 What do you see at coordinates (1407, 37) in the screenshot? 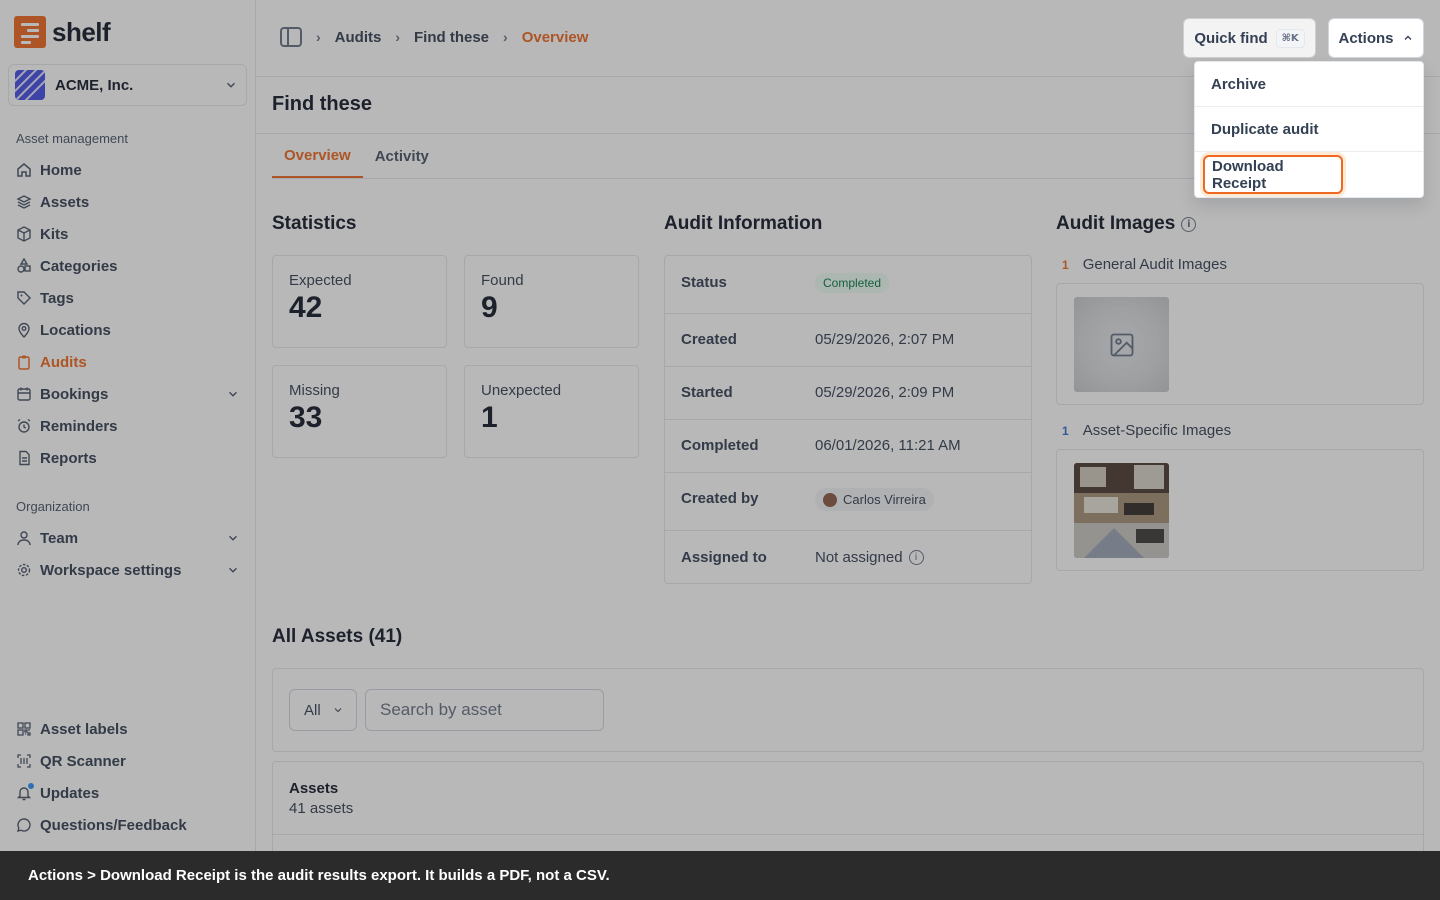
I see `chevron-up-icon` at bounding box center [1407, 37].